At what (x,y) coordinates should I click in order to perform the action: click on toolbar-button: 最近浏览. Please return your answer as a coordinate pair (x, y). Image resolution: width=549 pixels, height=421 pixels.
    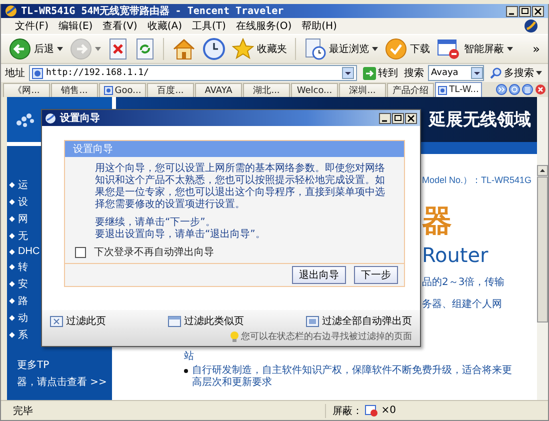
    Looking at the image, I should click on (341, 49).